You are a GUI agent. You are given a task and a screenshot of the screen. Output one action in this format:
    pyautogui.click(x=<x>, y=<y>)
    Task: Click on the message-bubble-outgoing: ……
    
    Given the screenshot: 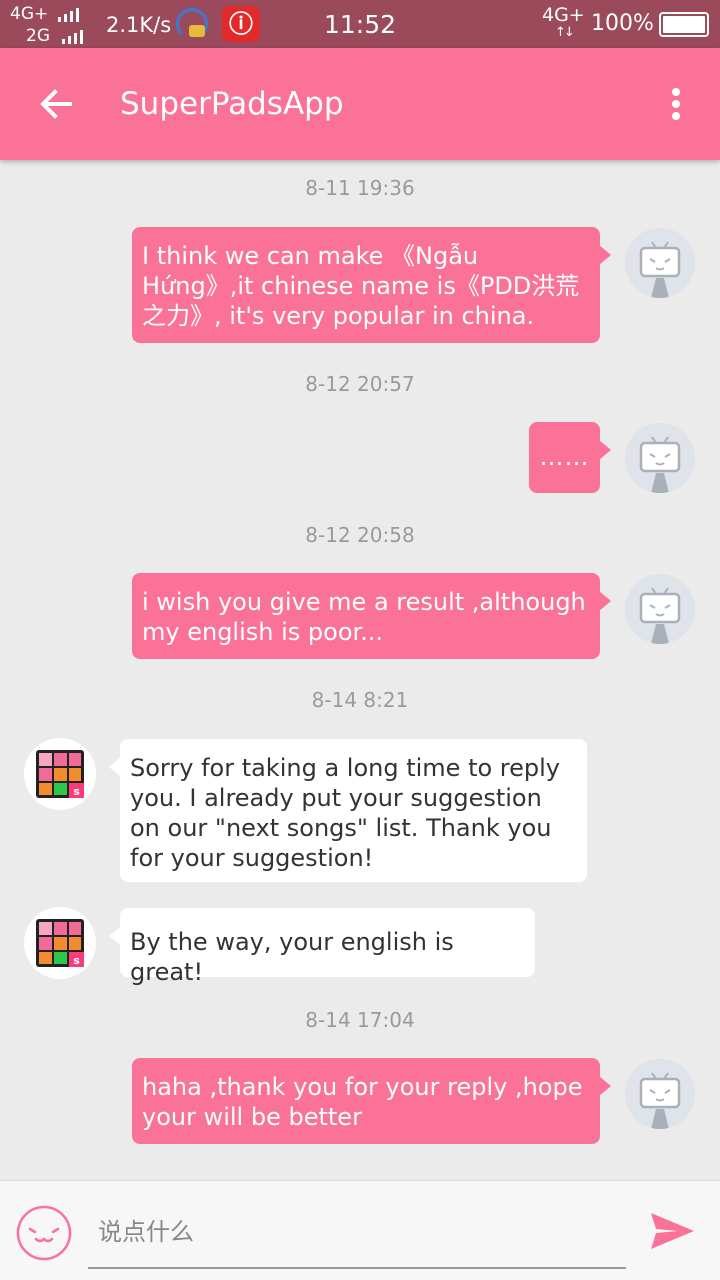 What is the action you would take?
    pyautogui.click(x=570, y=457)
    